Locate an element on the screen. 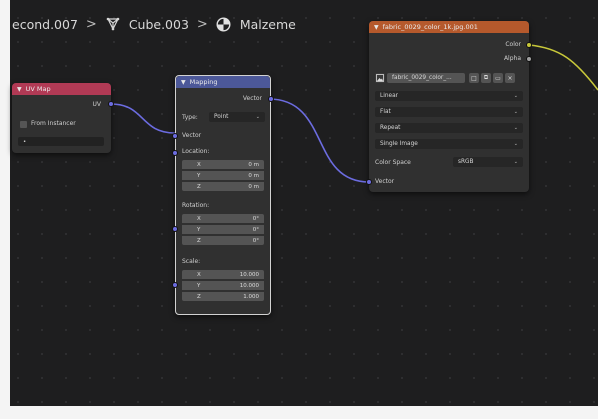 This screenshot has height=419, width=598. image-texture-node-header: ▼ fabric_0029_color_1k.jpg.001 is located at coordinates (449, 27).